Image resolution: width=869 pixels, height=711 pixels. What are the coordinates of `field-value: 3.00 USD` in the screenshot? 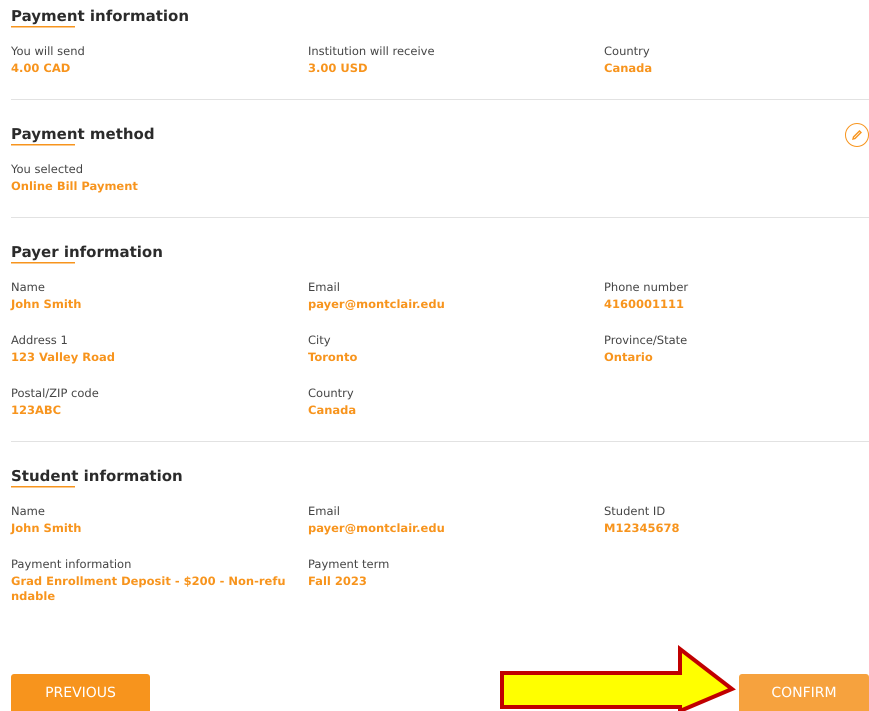 It's located at (338, 68).